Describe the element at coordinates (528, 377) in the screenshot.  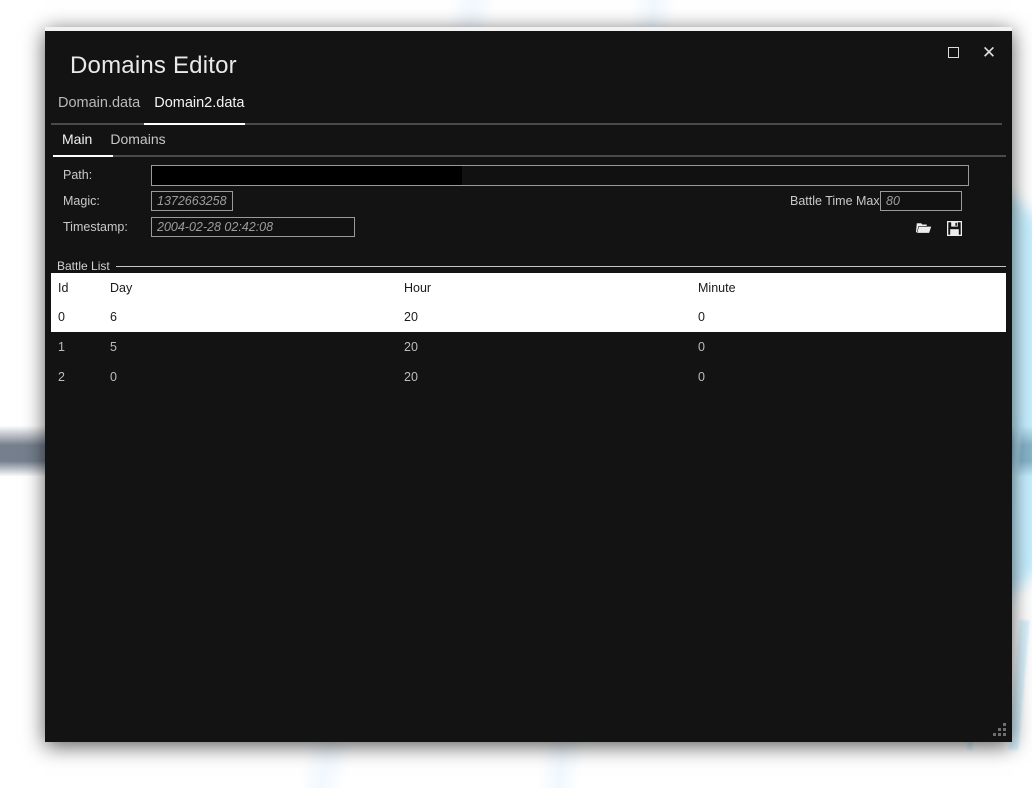
I see `table-row: 2 0 20 0` at that location.